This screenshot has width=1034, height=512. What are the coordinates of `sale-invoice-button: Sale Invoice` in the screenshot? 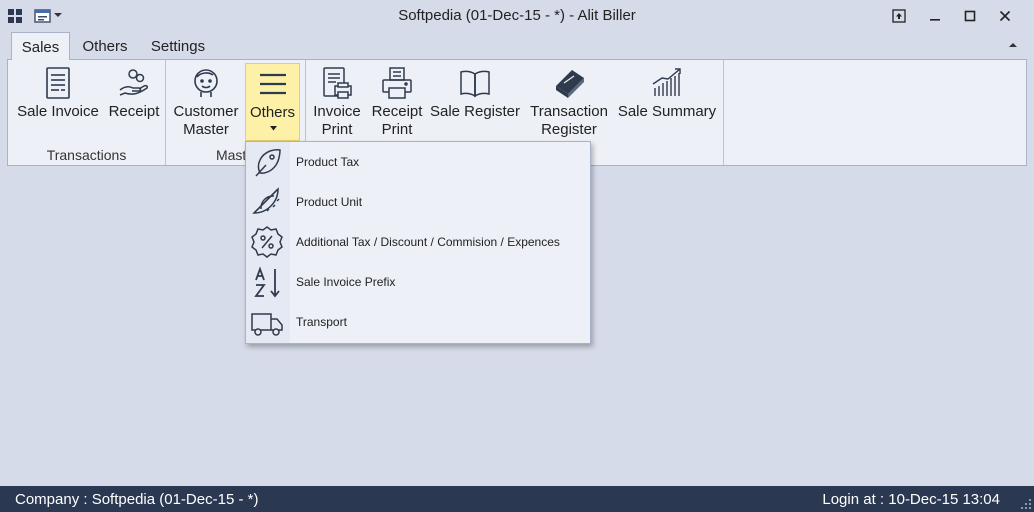 It's located at (58, 103).